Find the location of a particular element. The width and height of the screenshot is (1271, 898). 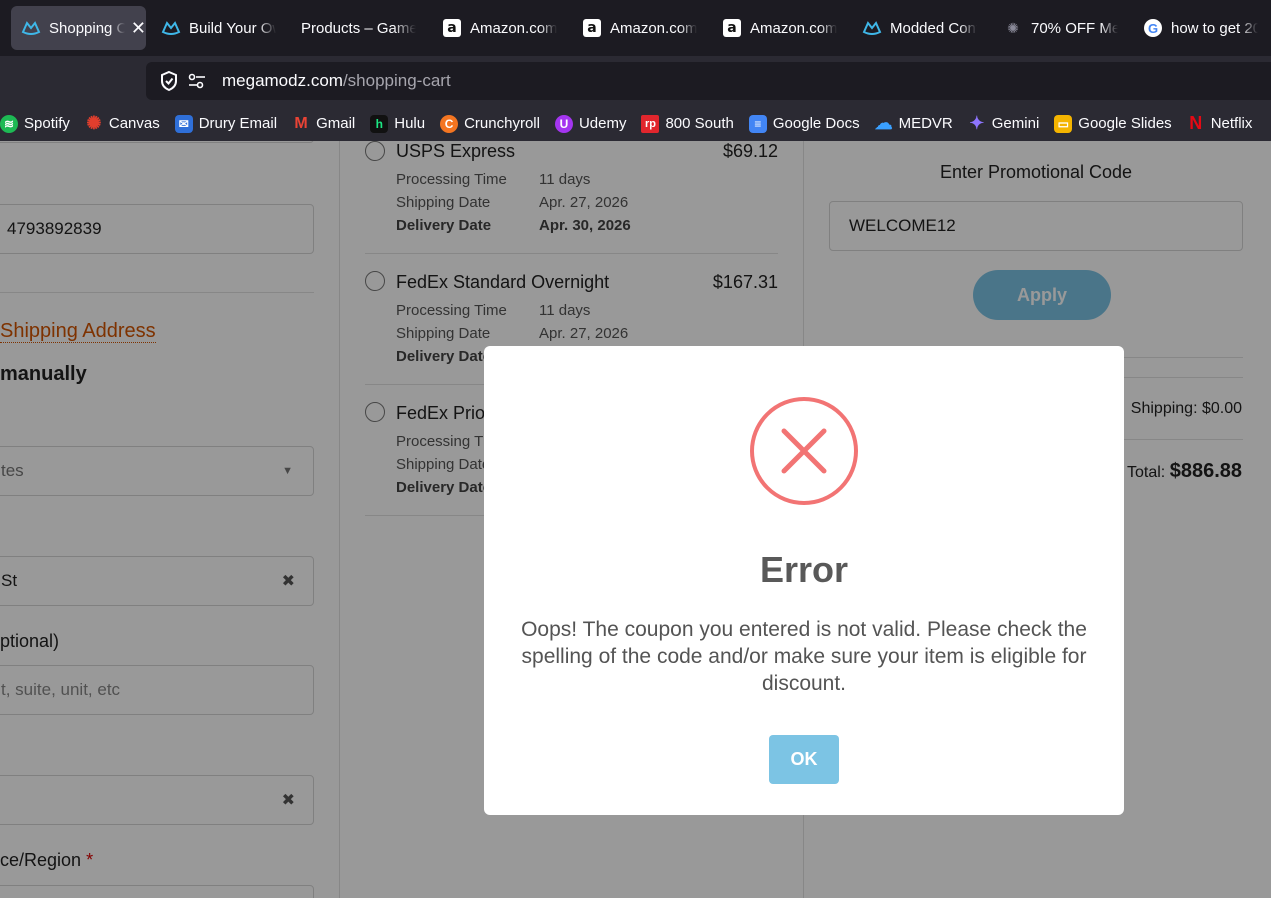

tab-title: how to get 20 is located at coordinates (1214, 28).